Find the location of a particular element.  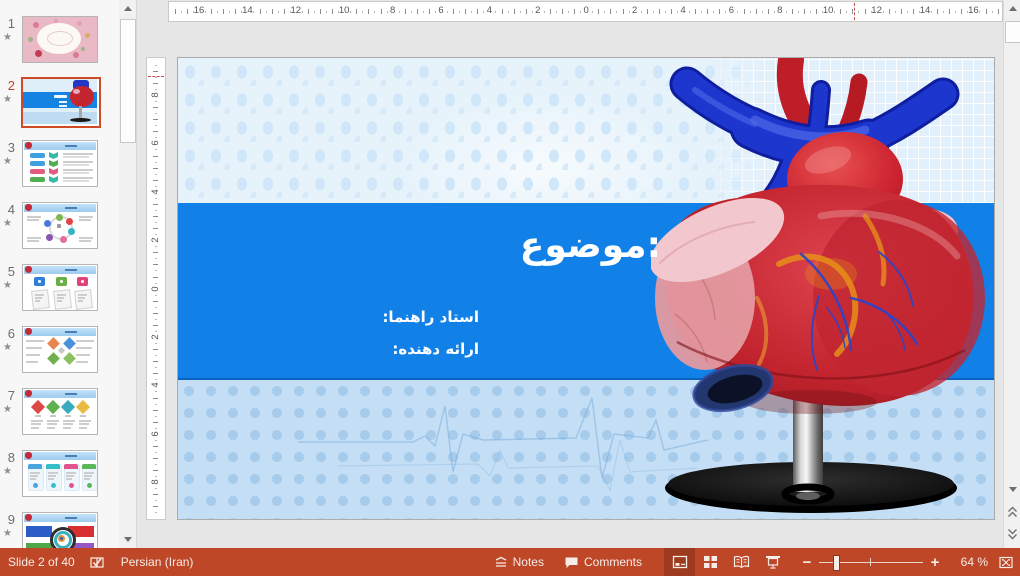

thumbnail-item: 7 ★ is located at coordinates (59, 417).